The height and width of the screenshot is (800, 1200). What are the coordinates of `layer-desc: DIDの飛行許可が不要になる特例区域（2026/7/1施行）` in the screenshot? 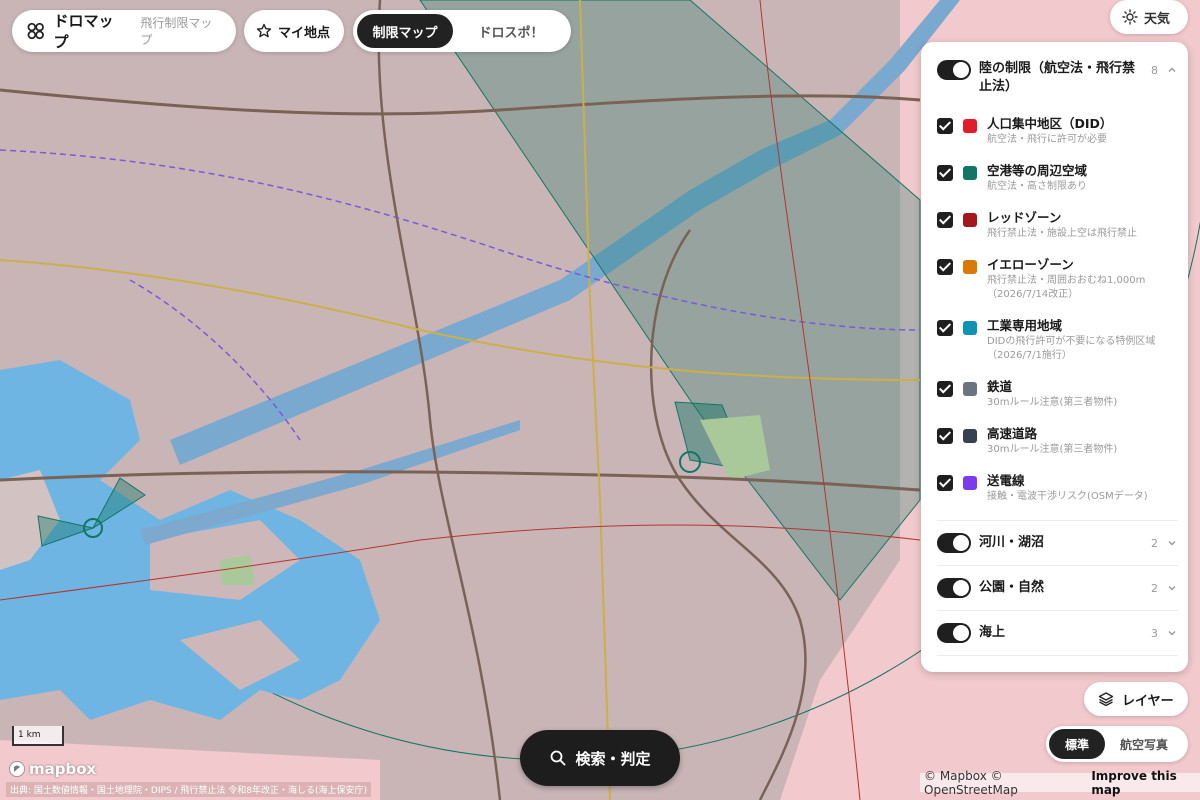 It's located at (1071, 348).